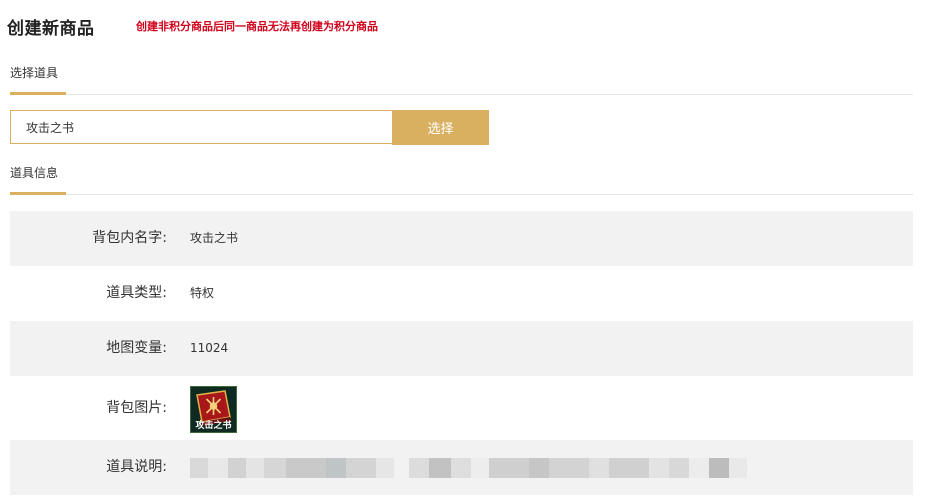 The image size is (925, 500). What do you see at coordinates (461, 179) in the screenshot?
I see `item-info-section-header: 道具信息` at bounding box center [461, 179].